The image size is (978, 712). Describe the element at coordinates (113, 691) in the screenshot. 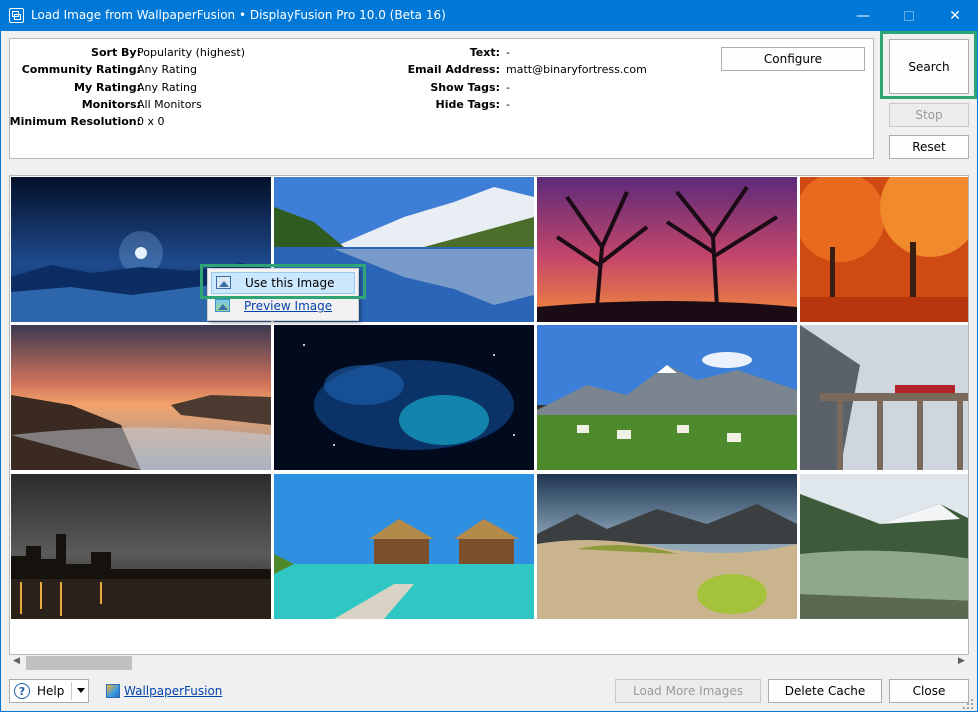

I see `wallpaperfusion-icon` at that location.